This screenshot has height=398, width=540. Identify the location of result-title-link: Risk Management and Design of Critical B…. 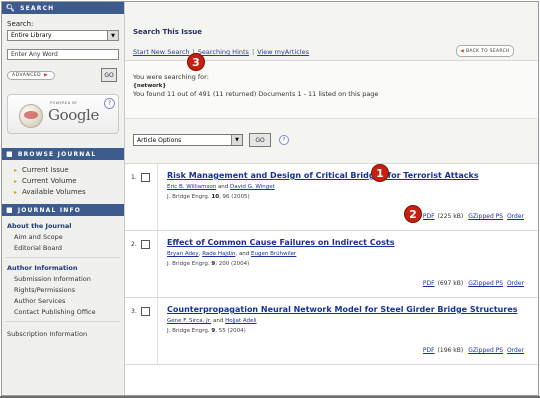
(323, 175).